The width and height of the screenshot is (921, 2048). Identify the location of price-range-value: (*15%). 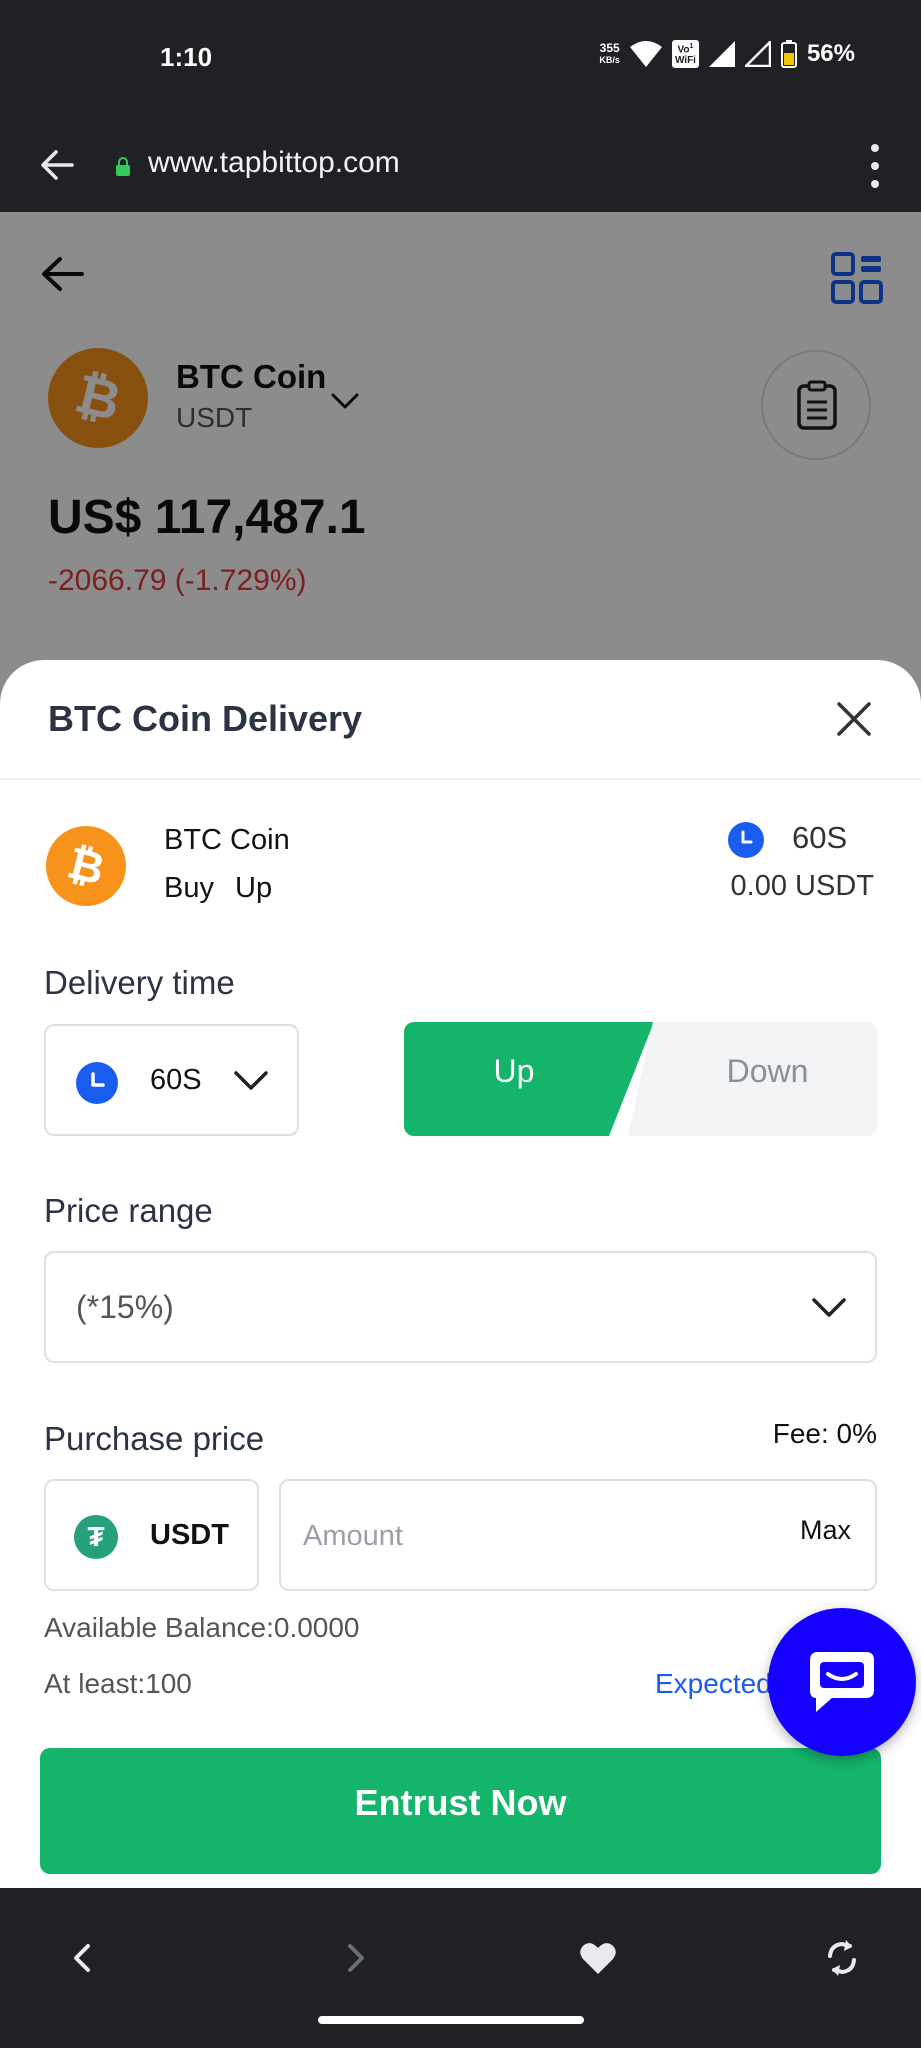
(125, 1307).